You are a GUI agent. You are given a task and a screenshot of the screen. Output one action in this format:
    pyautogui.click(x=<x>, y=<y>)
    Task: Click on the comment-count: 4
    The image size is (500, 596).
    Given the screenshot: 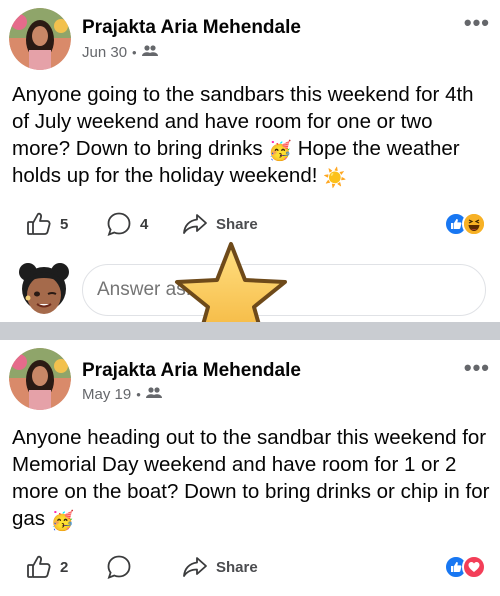 What is the action you would take?
    pyautogui.click(x=144, y=224)
    